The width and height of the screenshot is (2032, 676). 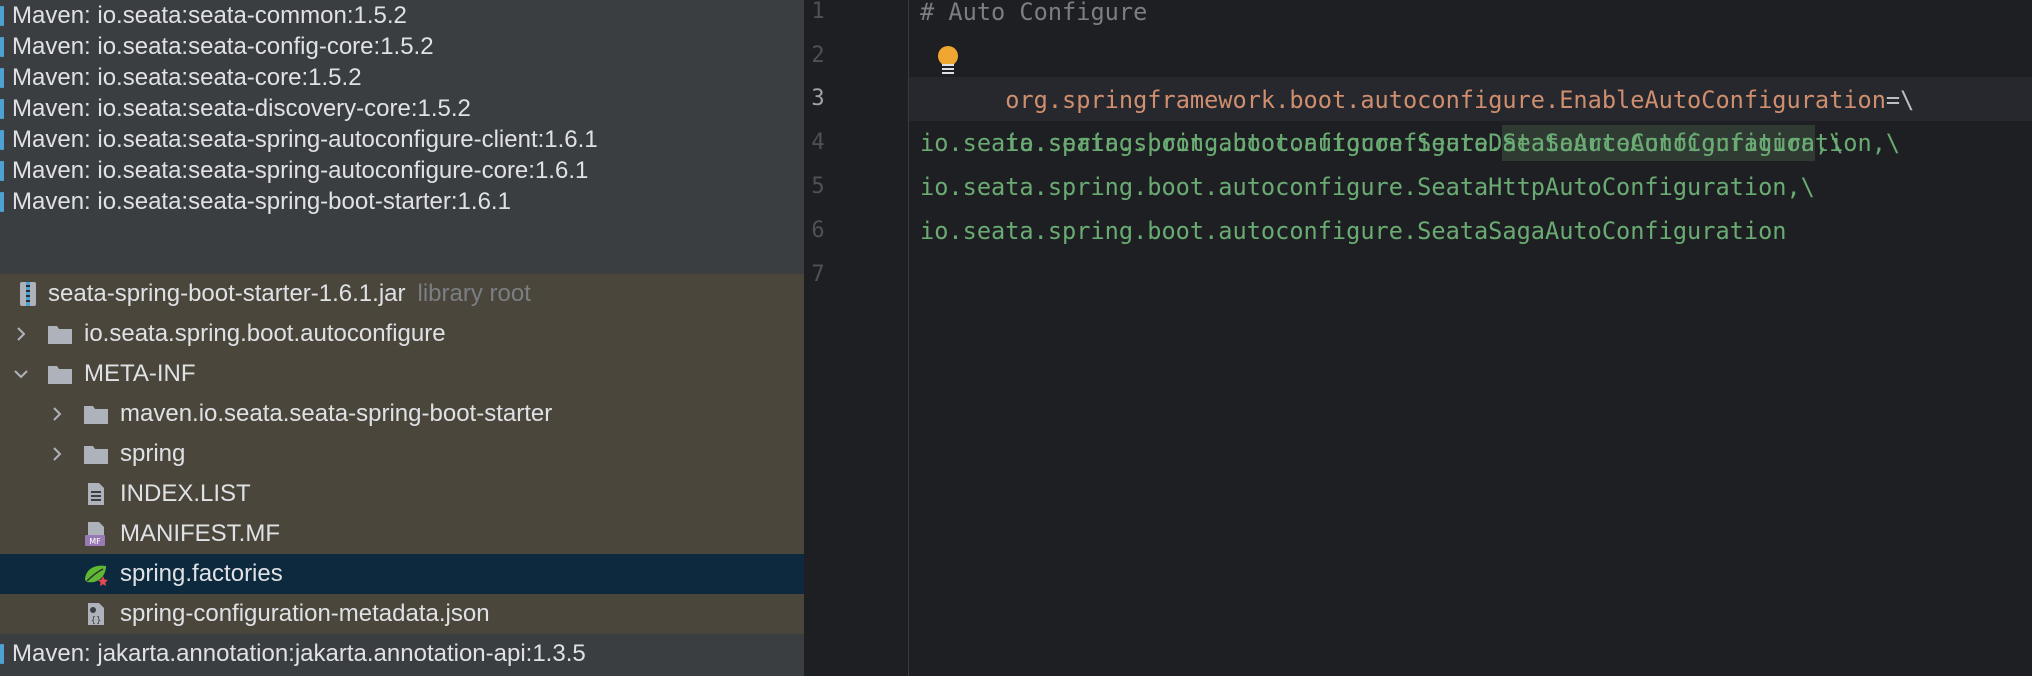 I want to click on manifest-file-icon: MF, so click(x=95, y=534).